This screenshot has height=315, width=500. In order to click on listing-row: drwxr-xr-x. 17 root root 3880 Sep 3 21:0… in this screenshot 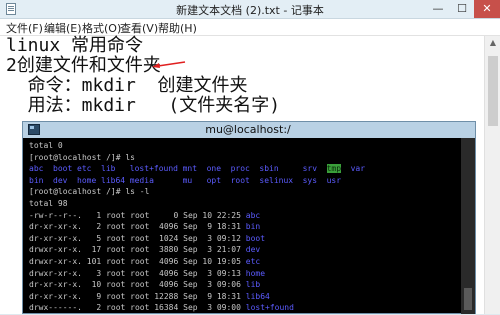, I will do `click(245, 250)`.